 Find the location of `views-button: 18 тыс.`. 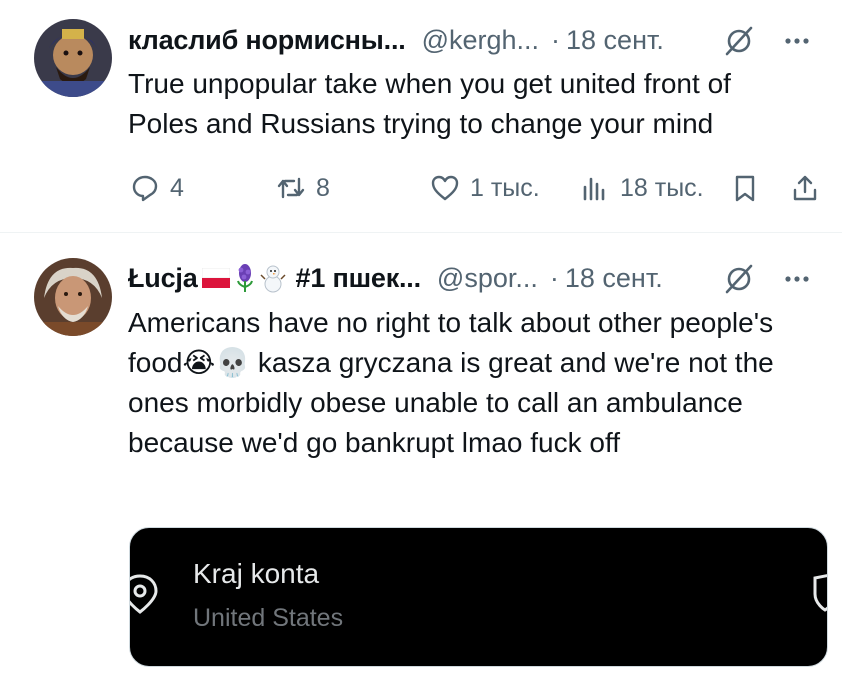

views-button: 18 тыс. is located at coordinates (642, 188).